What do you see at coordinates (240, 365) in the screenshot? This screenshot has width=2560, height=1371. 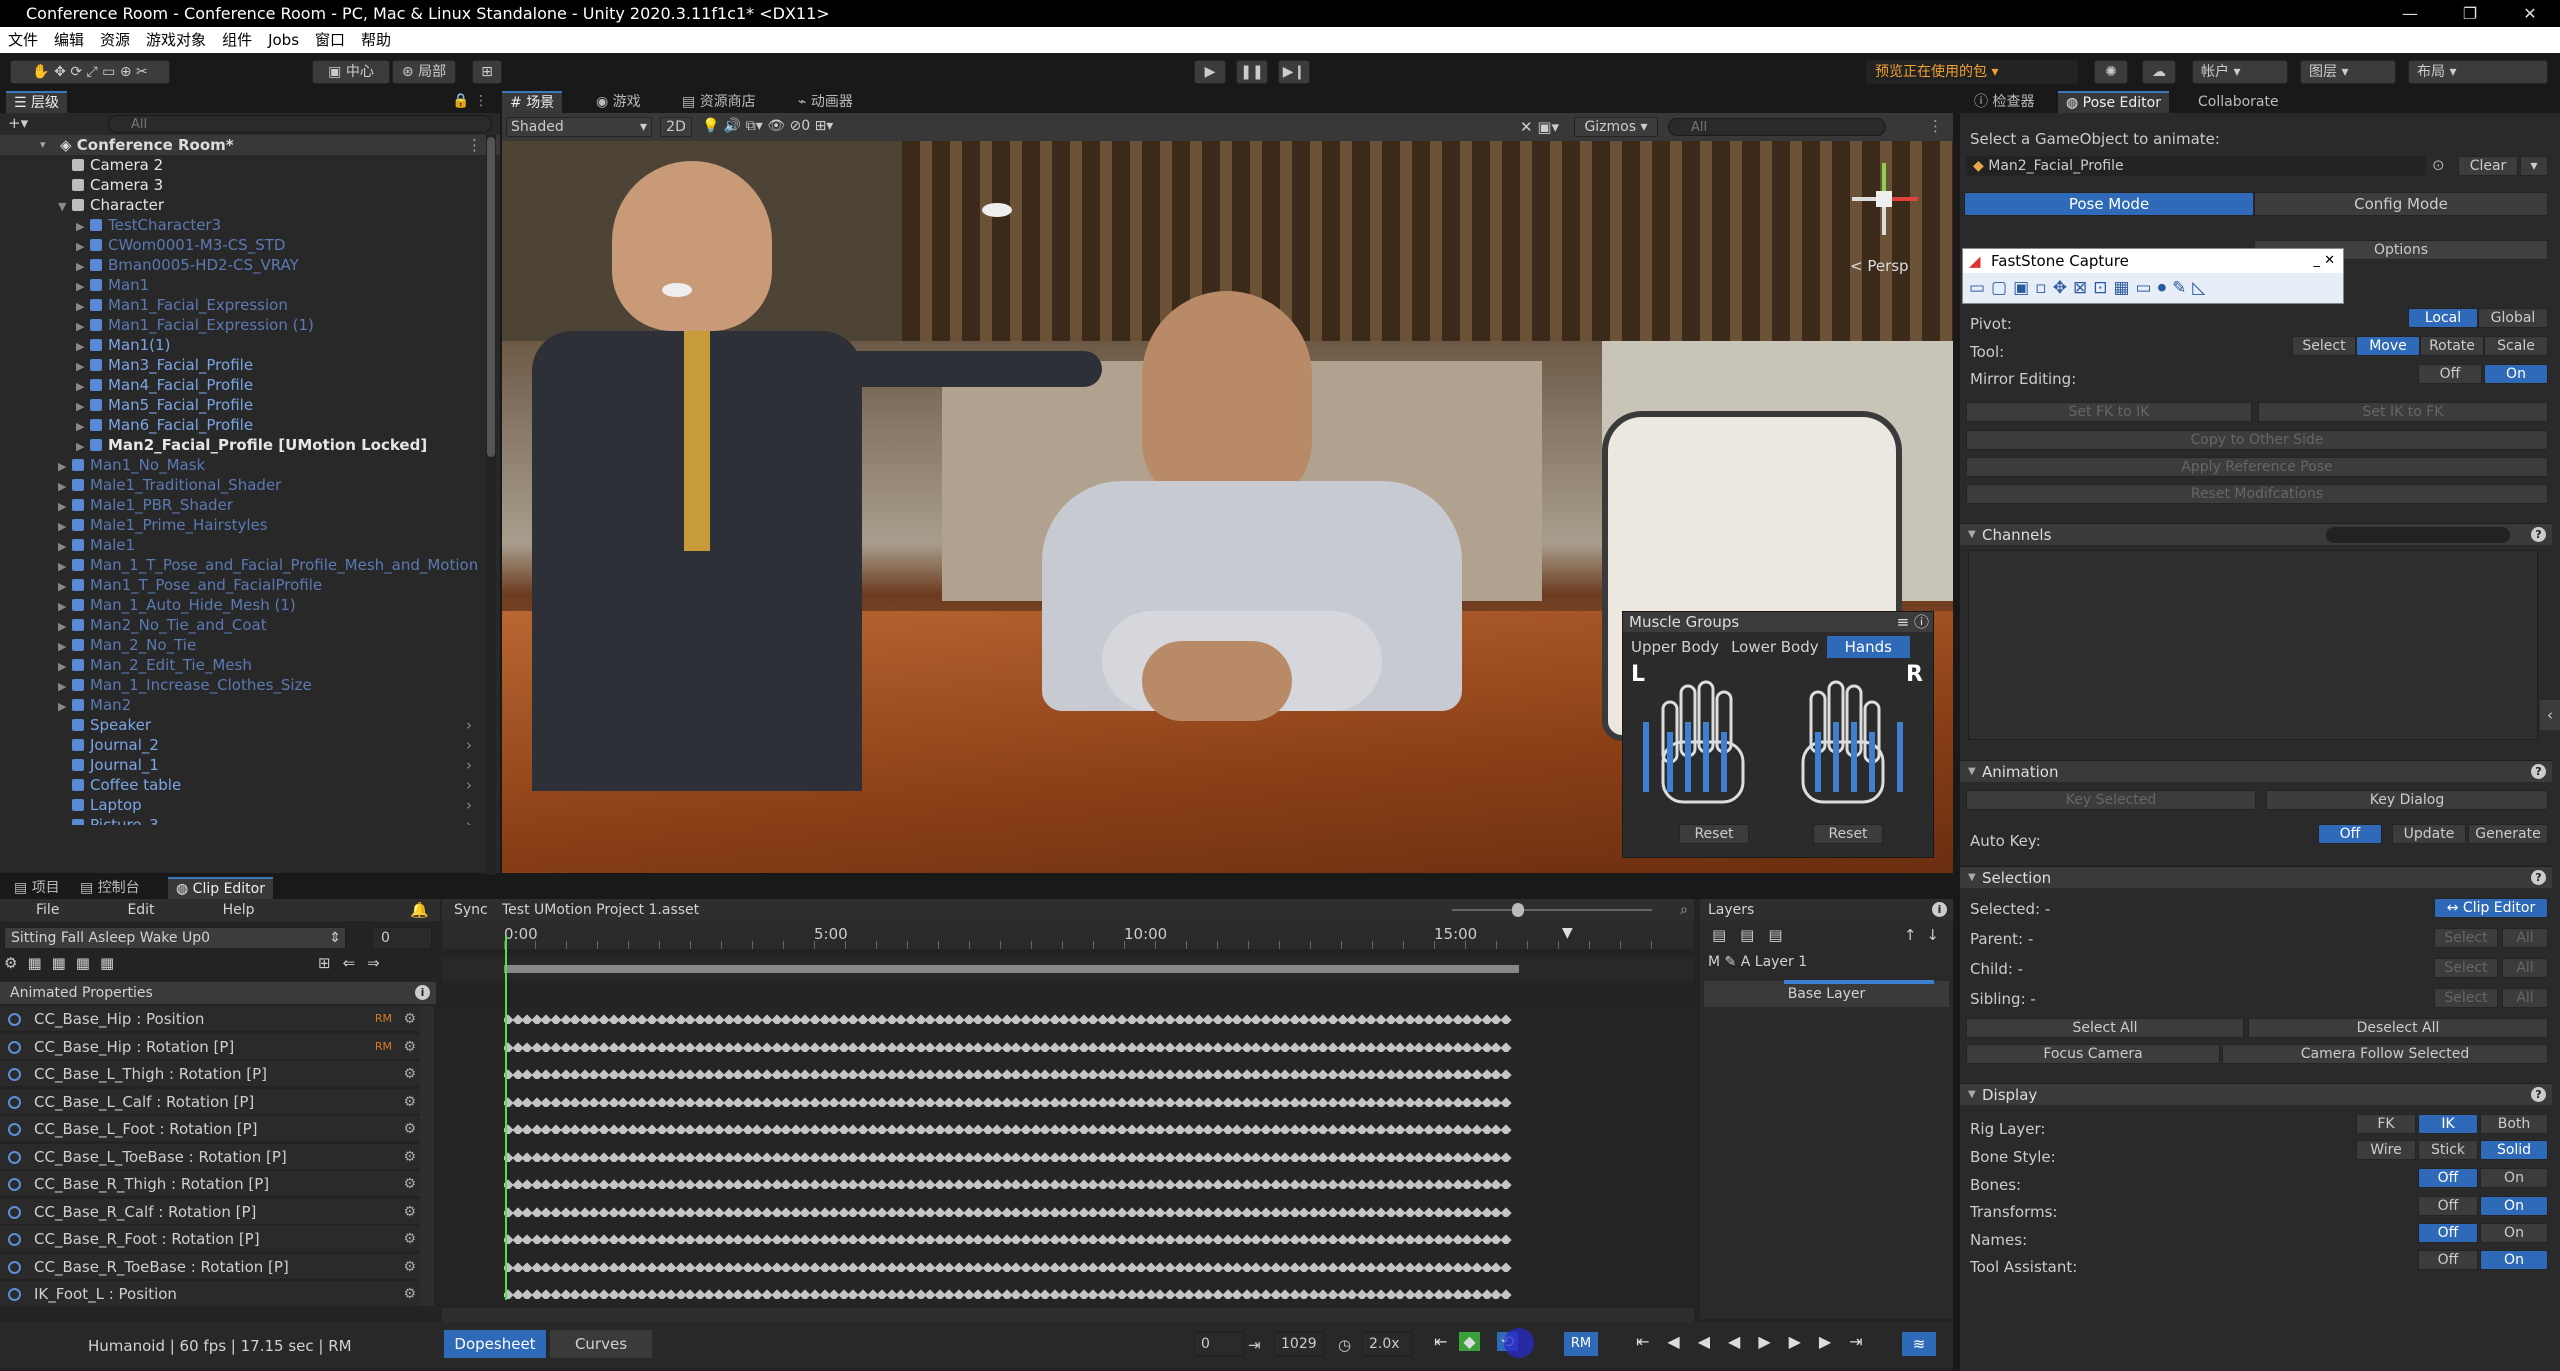 I see `hierarchy-item: ▶ Man3_Facial_Profile` at bounding box center [240, 365].